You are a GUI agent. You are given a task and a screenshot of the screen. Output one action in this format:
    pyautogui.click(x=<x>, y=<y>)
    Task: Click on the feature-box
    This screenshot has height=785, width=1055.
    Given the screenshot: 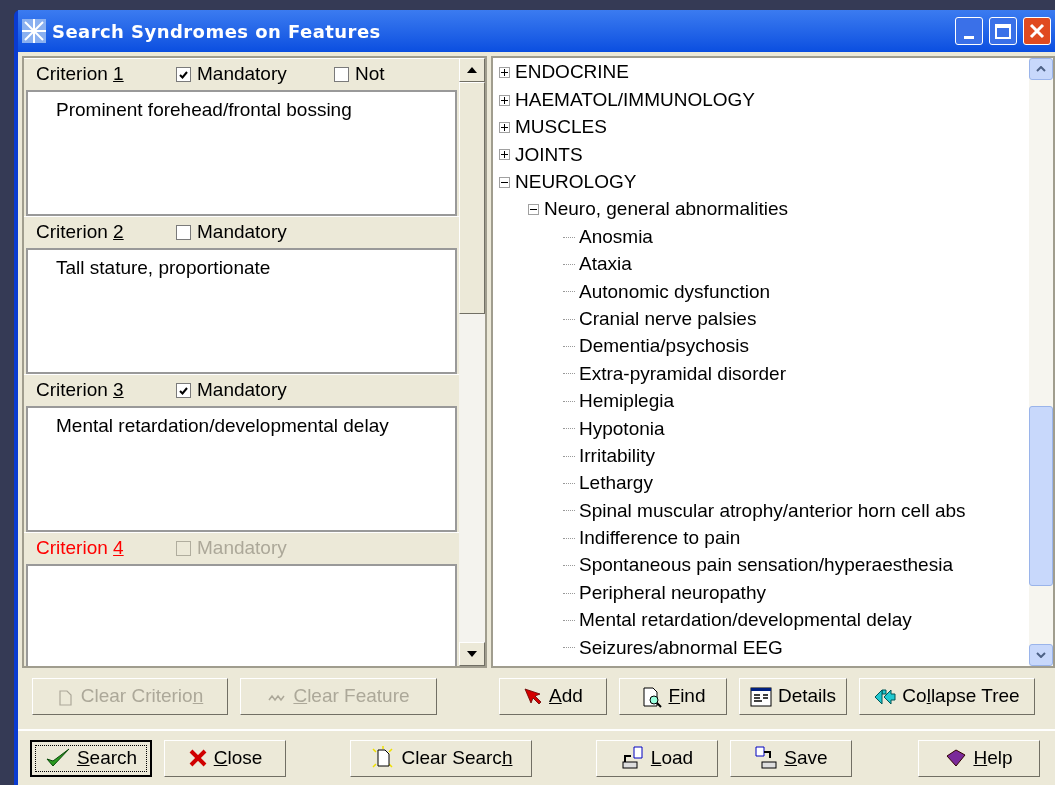 What is the action you would take?
    pyautogui.click(x=241, y=615)
    